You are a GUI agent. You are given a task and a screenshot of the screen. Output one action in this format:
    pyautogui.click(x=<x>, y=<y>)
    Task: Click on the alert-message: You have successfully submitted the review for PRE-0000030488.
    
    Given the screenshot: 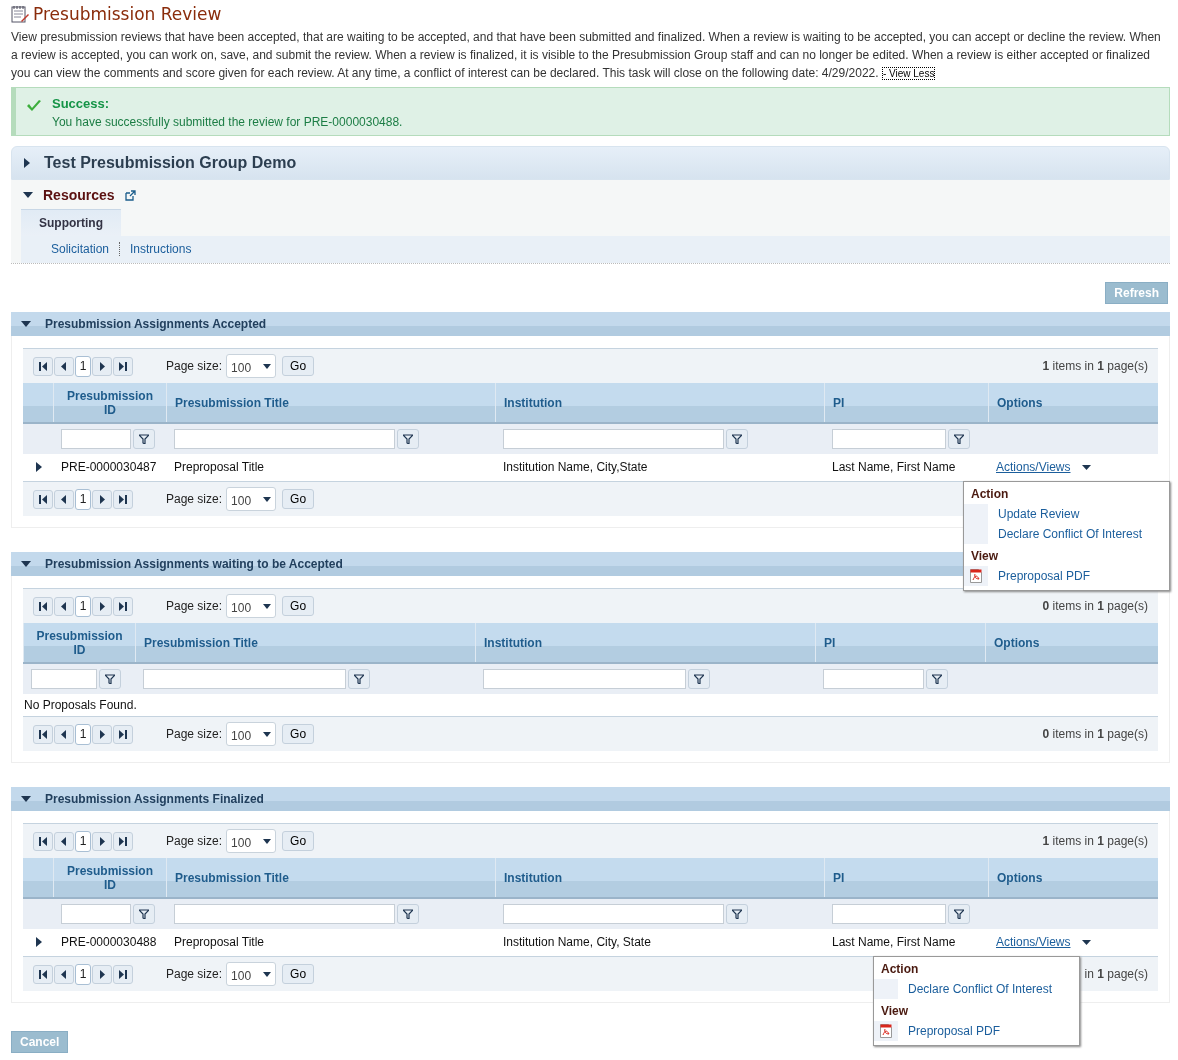 What is the action you would take?
    pyautogui.click(x=227, y=122)
    